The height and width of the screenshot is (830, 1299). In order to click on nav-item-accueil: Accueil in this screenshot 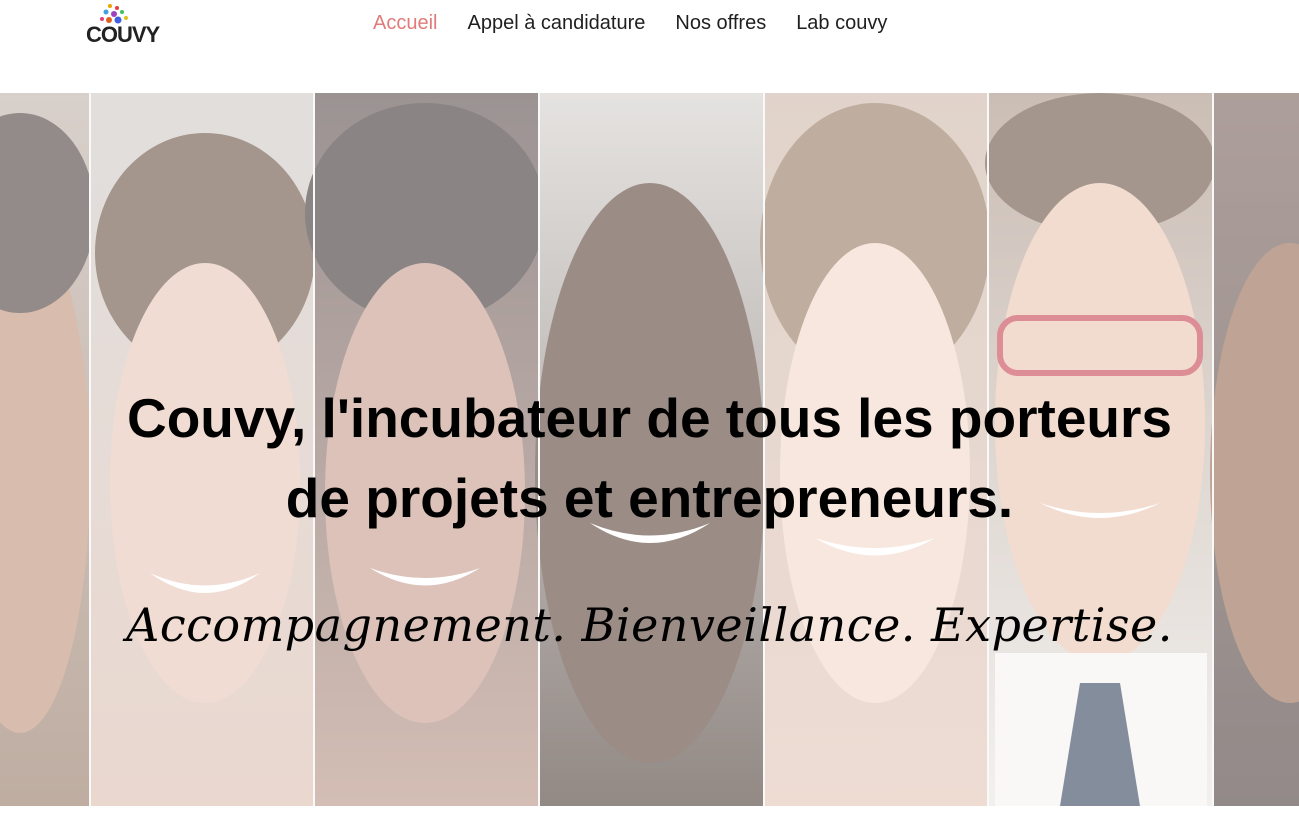, I will do `click(405, 23)`.